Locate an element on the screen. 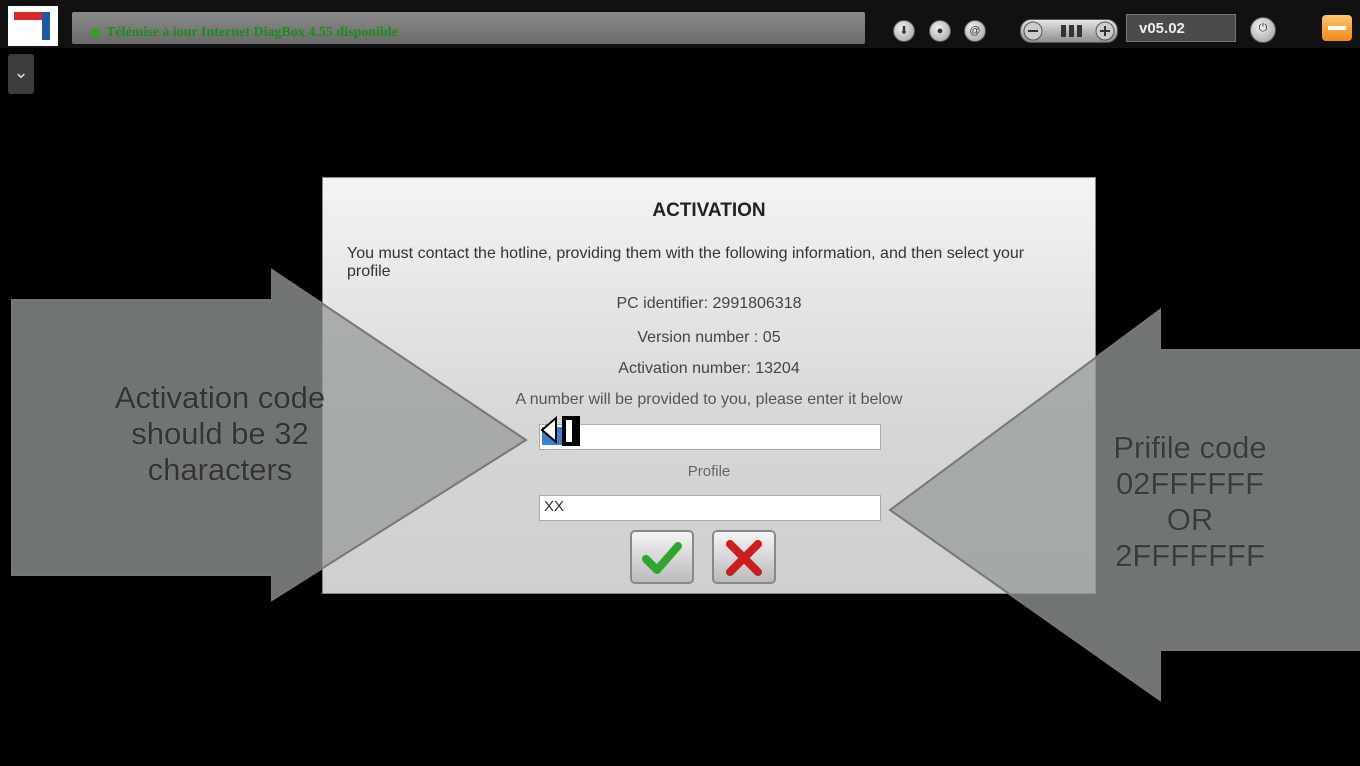 Image resolution: width=1360 pixels, height=766 pixels. left-annotation-line: characters is located at coordinates (220, 469).